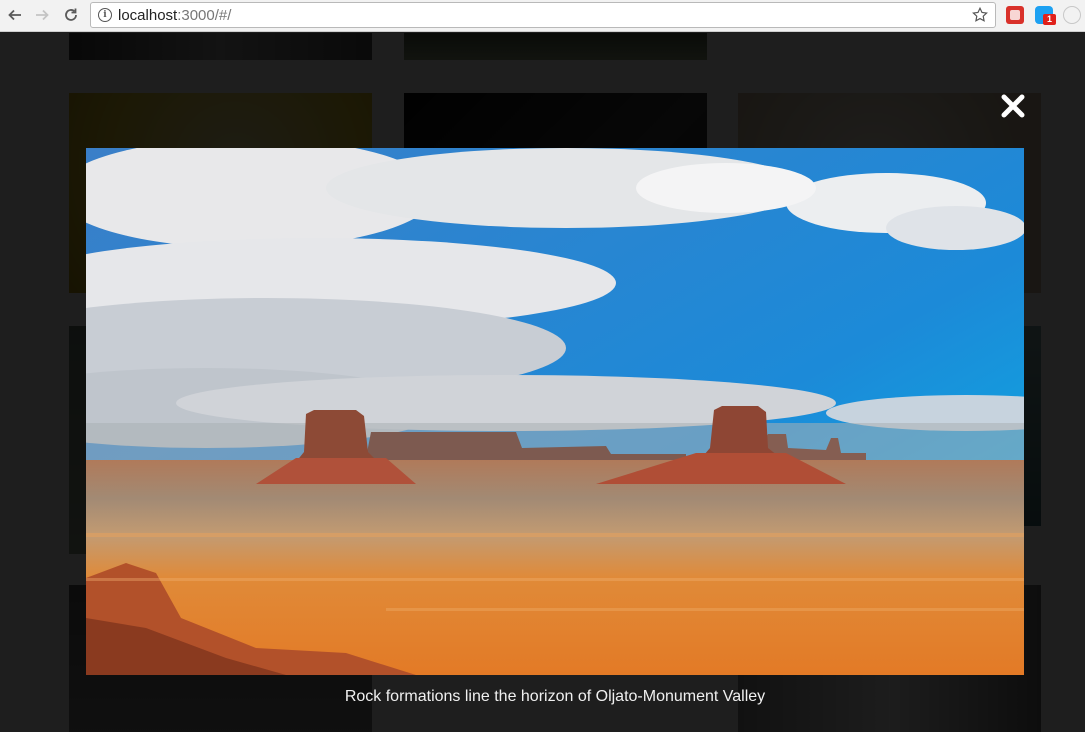 This screenshot has height=732, width=1085. Describe the element at coordinates (204, 15) in the screenshot. I see `url-path: :3000/#/` at that location.